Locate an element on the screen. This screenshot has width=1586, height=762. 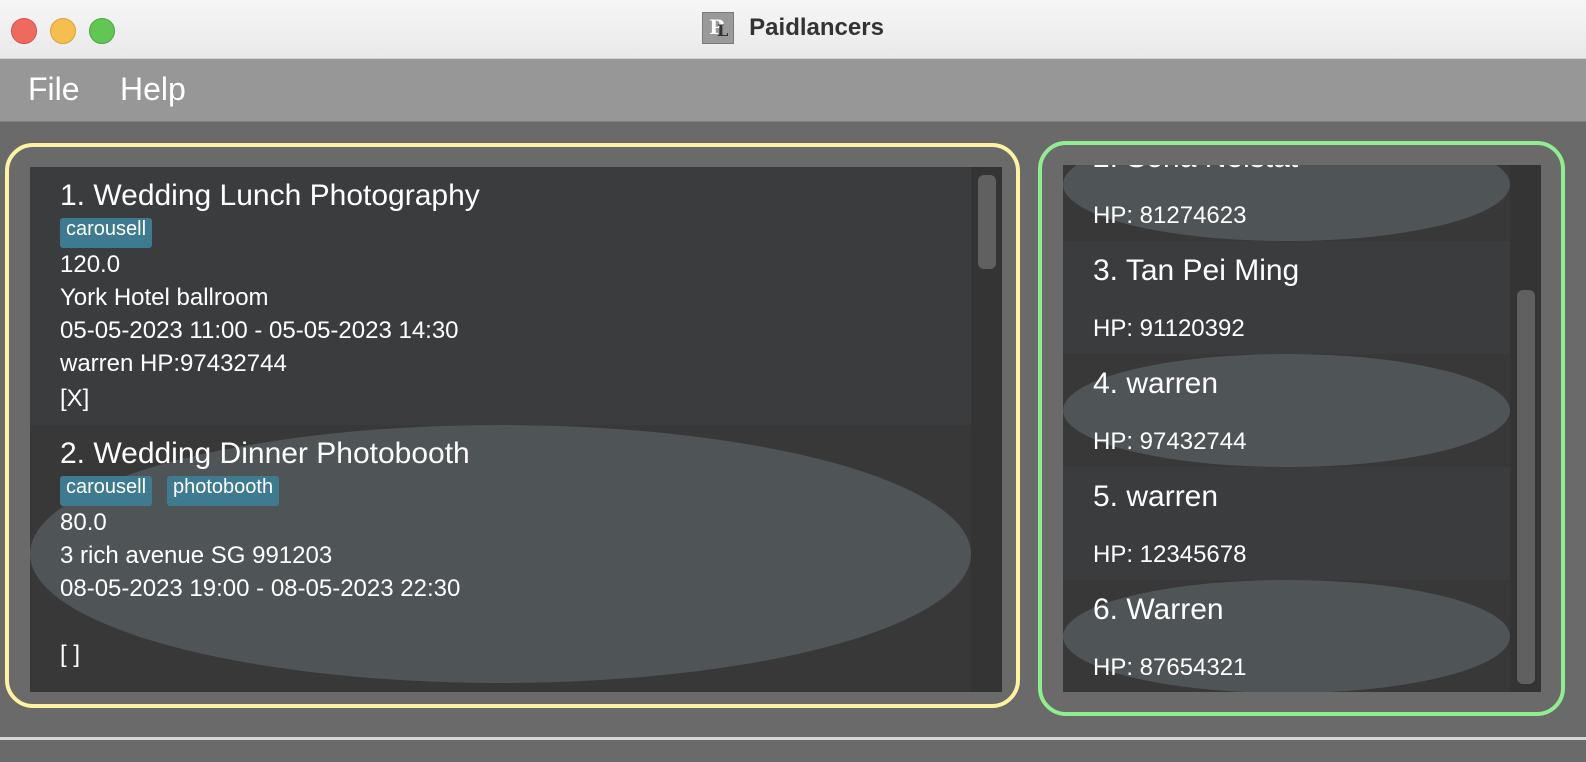
job-price: 80.0 is located at coordinates (83, 522).